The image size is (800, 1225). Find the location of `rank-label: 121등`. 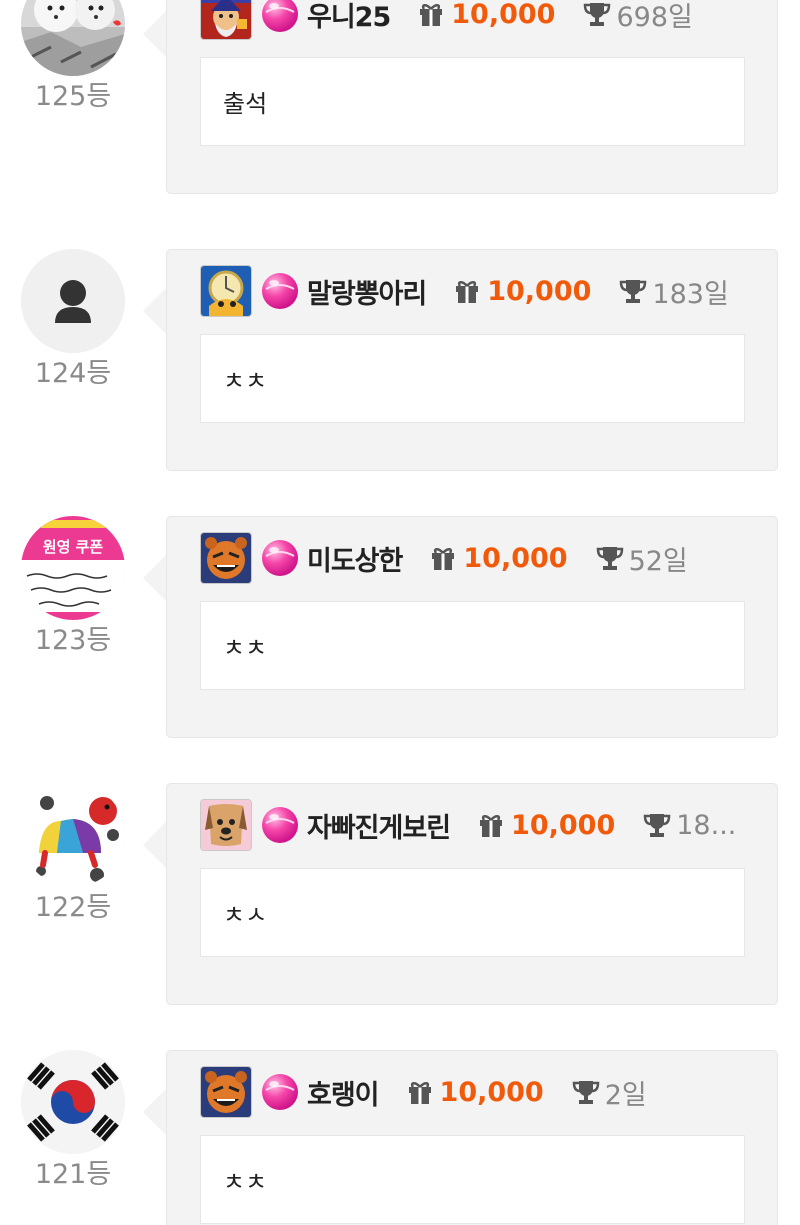

rank-label: 121등 is located at coordinates (73, 1174).